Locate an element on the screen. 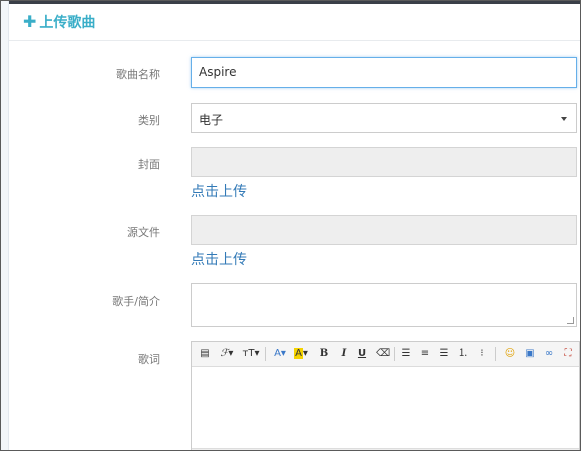 The image size is (581, 451). source-file-label: 源文件 is located at coordinates (143, 232).